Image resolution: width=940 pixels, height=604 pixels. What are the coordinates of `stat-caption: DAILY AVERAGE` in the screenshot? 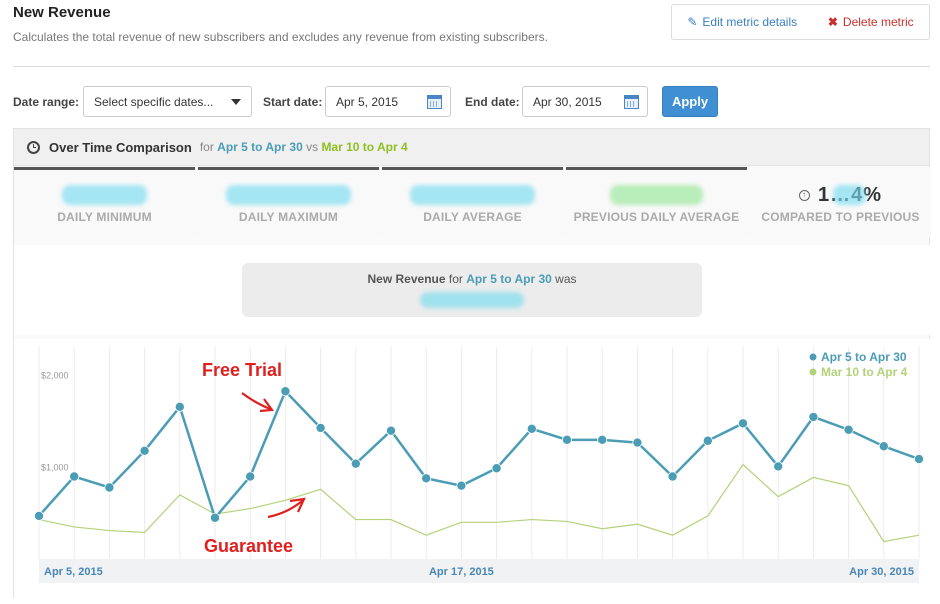 It's located at (472, 217).